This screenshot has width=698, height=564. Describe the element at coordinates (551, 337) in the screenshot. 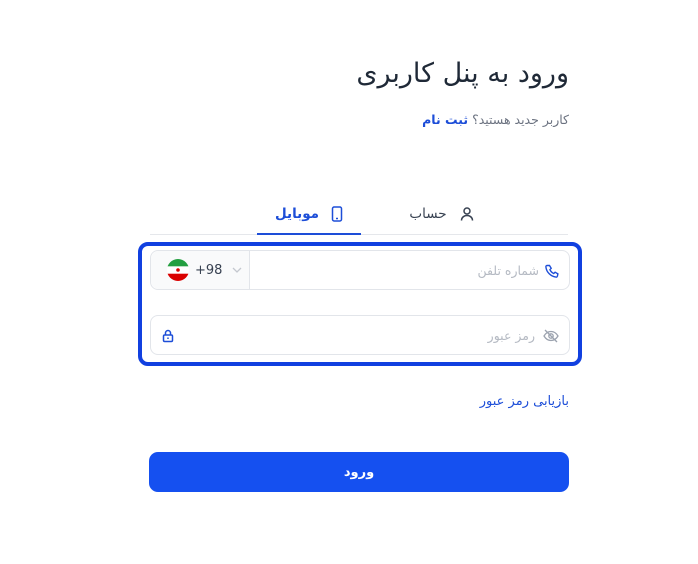

I see `eye-slash-icon` at that location.